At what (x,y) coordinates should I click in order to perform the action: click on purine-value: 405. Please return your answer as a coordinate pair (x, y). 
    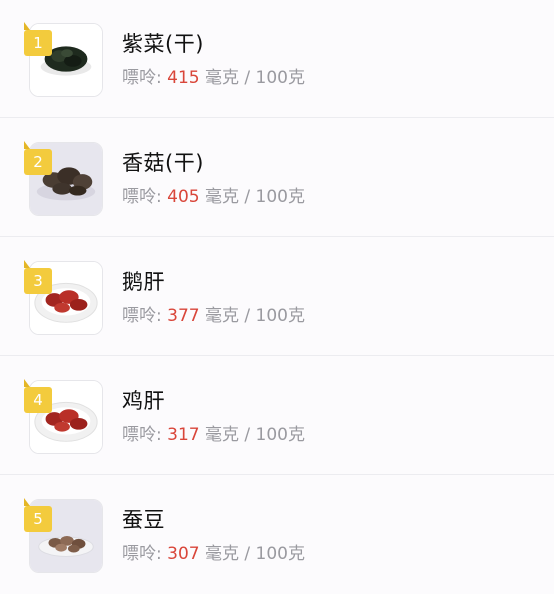
    Looking at the image, I should click on (183, 197).